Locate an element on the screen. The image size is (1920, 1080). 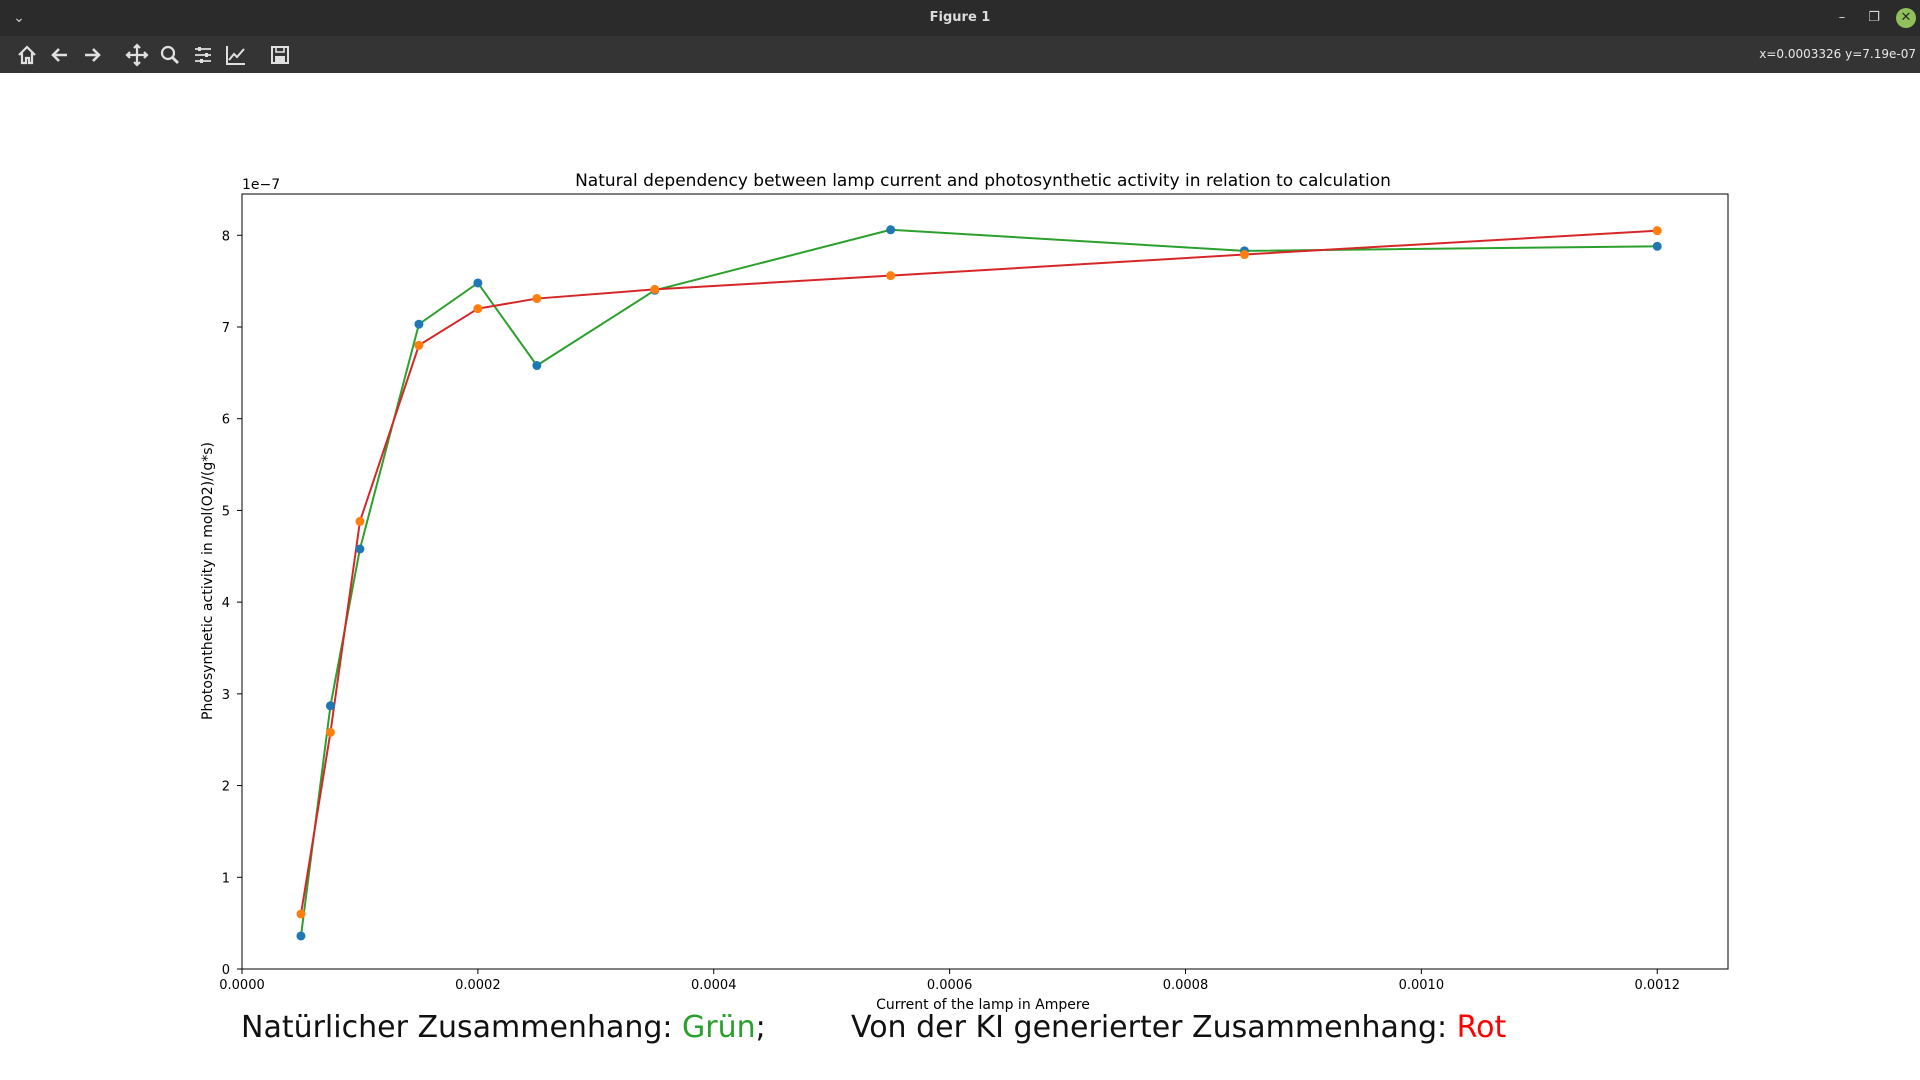
home-icon is located at coordinates (27, 55).